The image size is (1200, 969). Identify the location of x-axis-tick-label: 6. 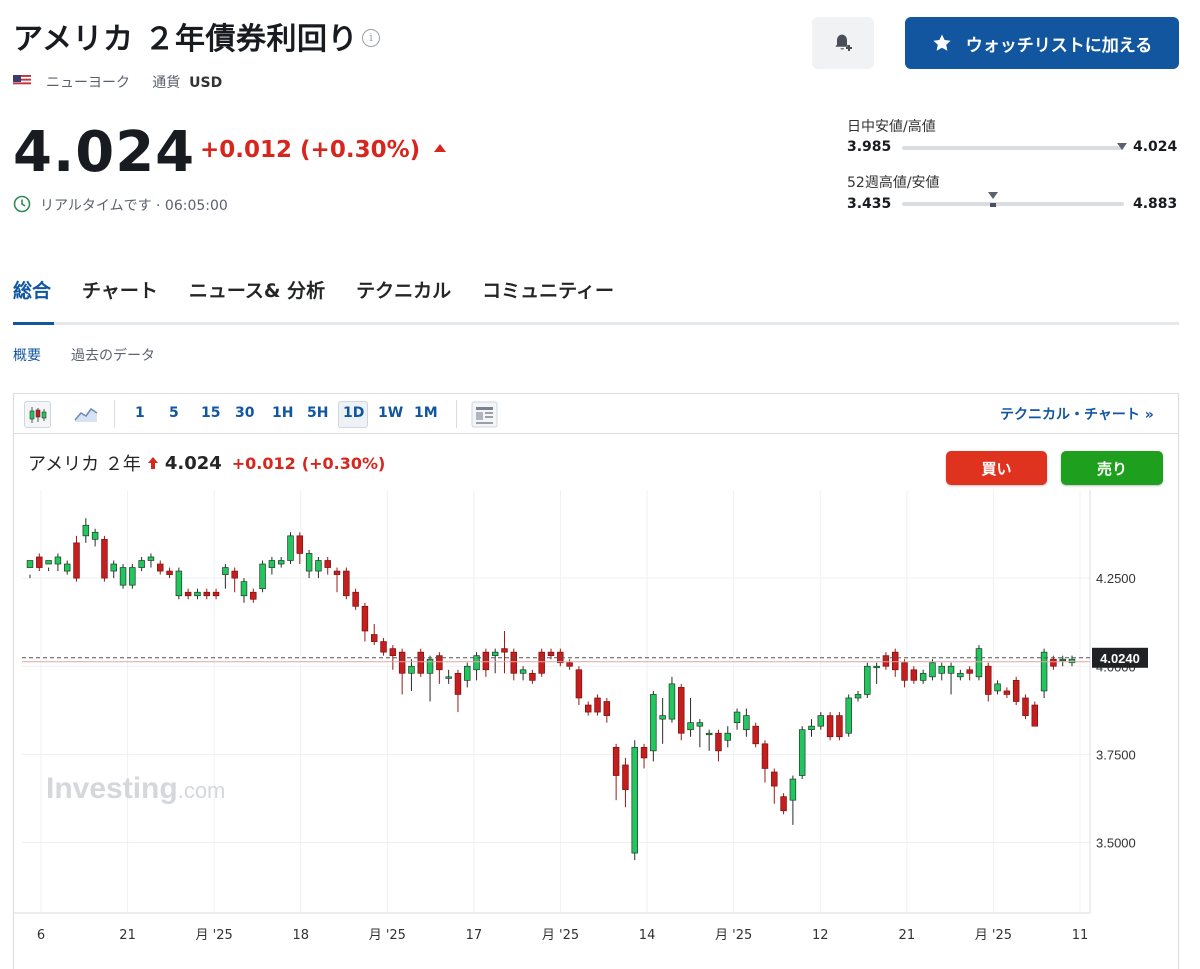
(41, 935).